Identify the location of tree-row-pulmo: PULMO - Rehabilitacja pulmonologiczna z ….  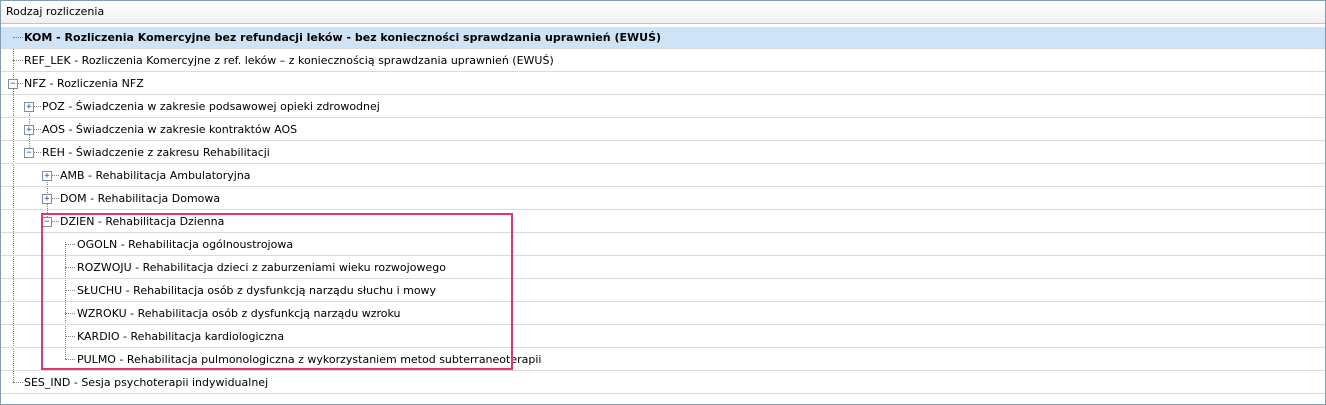
(663, 360).